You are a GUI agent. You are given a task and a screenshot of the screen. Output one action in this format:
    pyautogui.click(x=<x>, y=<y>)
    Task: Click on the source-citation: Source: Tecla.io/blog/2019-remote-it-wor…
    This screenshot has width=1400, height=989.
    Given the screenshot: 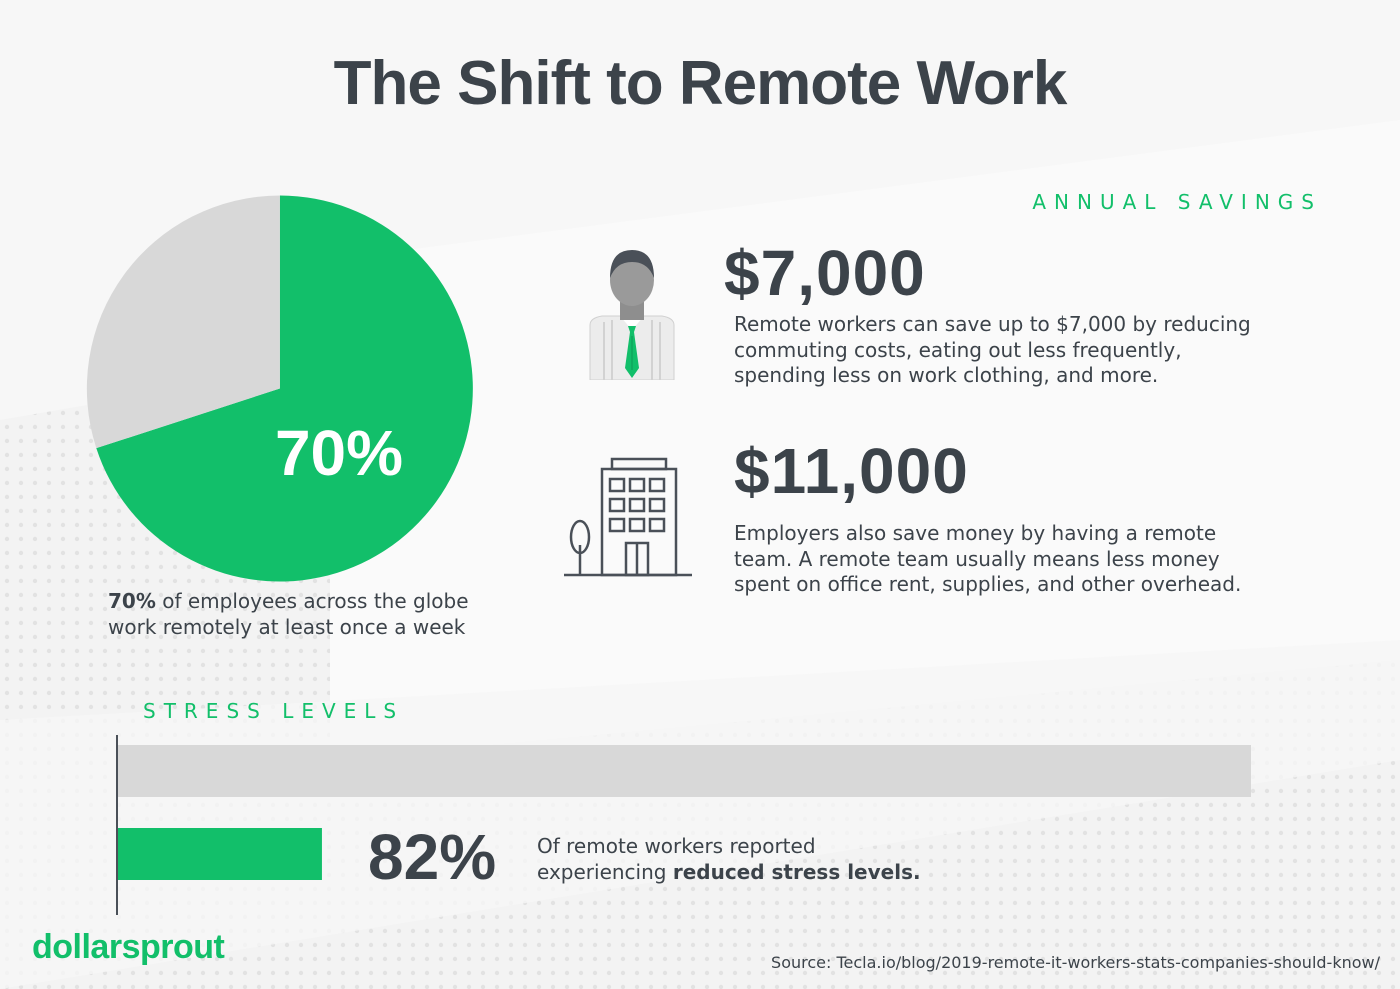 What is the action you would take?
    pyautogui.click(x=1075, y=962)
    